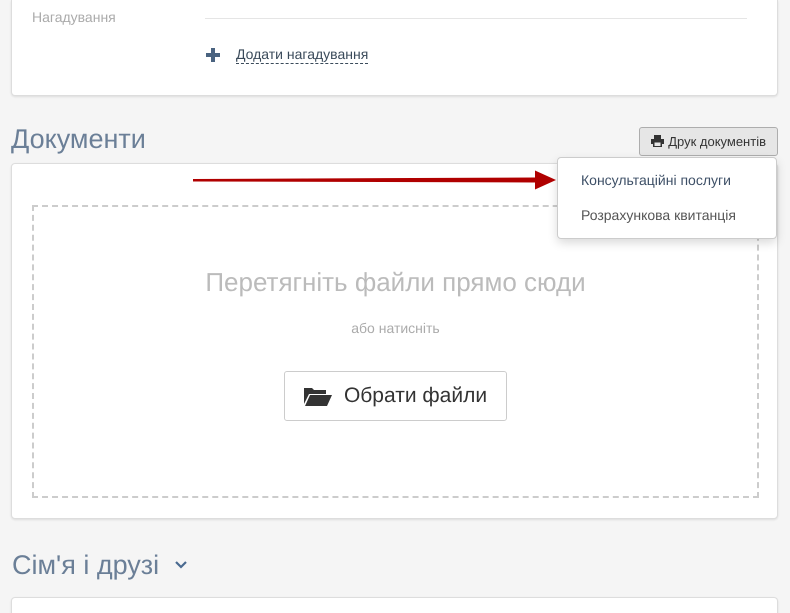  What do you see at coordinates (78, 139) in the screenshot?
I see `section-title: Документи` at bounding box center [78, 139].